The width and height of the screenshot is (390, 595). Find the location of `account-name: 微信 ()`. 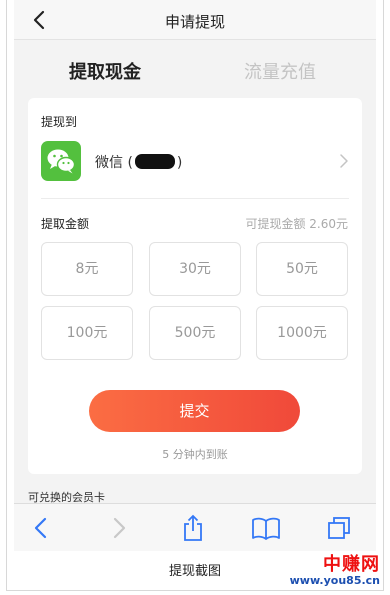

account-name: 微信 () is located at coordinates (138, 162).